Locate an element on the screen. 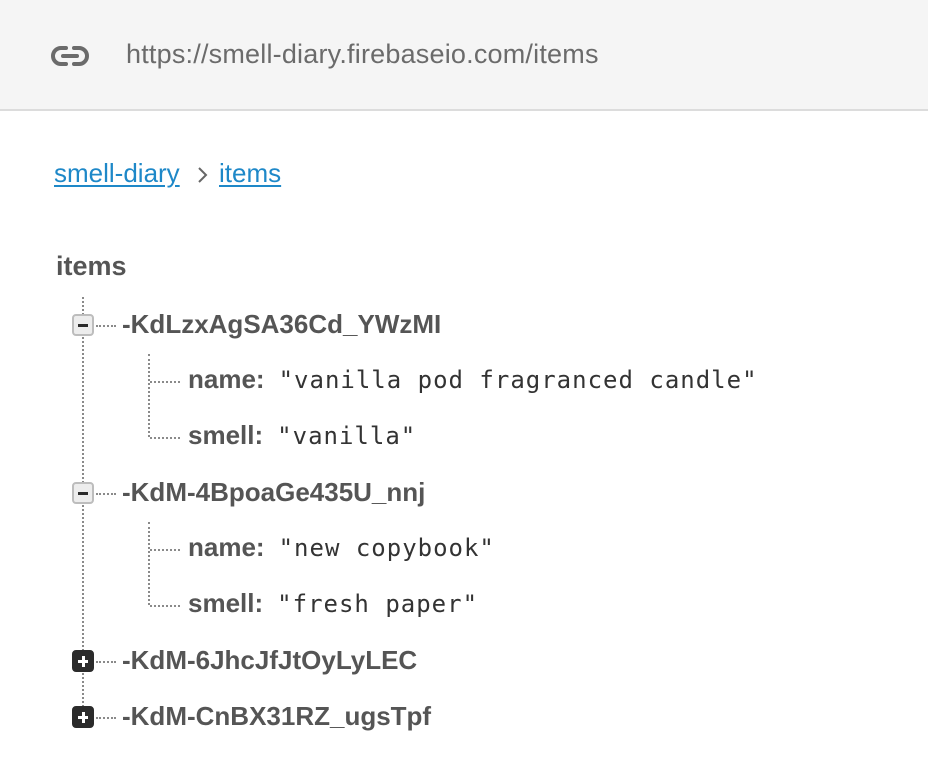  tree-field-row: smell: "vanilla" is located at coordinates (302, 437).